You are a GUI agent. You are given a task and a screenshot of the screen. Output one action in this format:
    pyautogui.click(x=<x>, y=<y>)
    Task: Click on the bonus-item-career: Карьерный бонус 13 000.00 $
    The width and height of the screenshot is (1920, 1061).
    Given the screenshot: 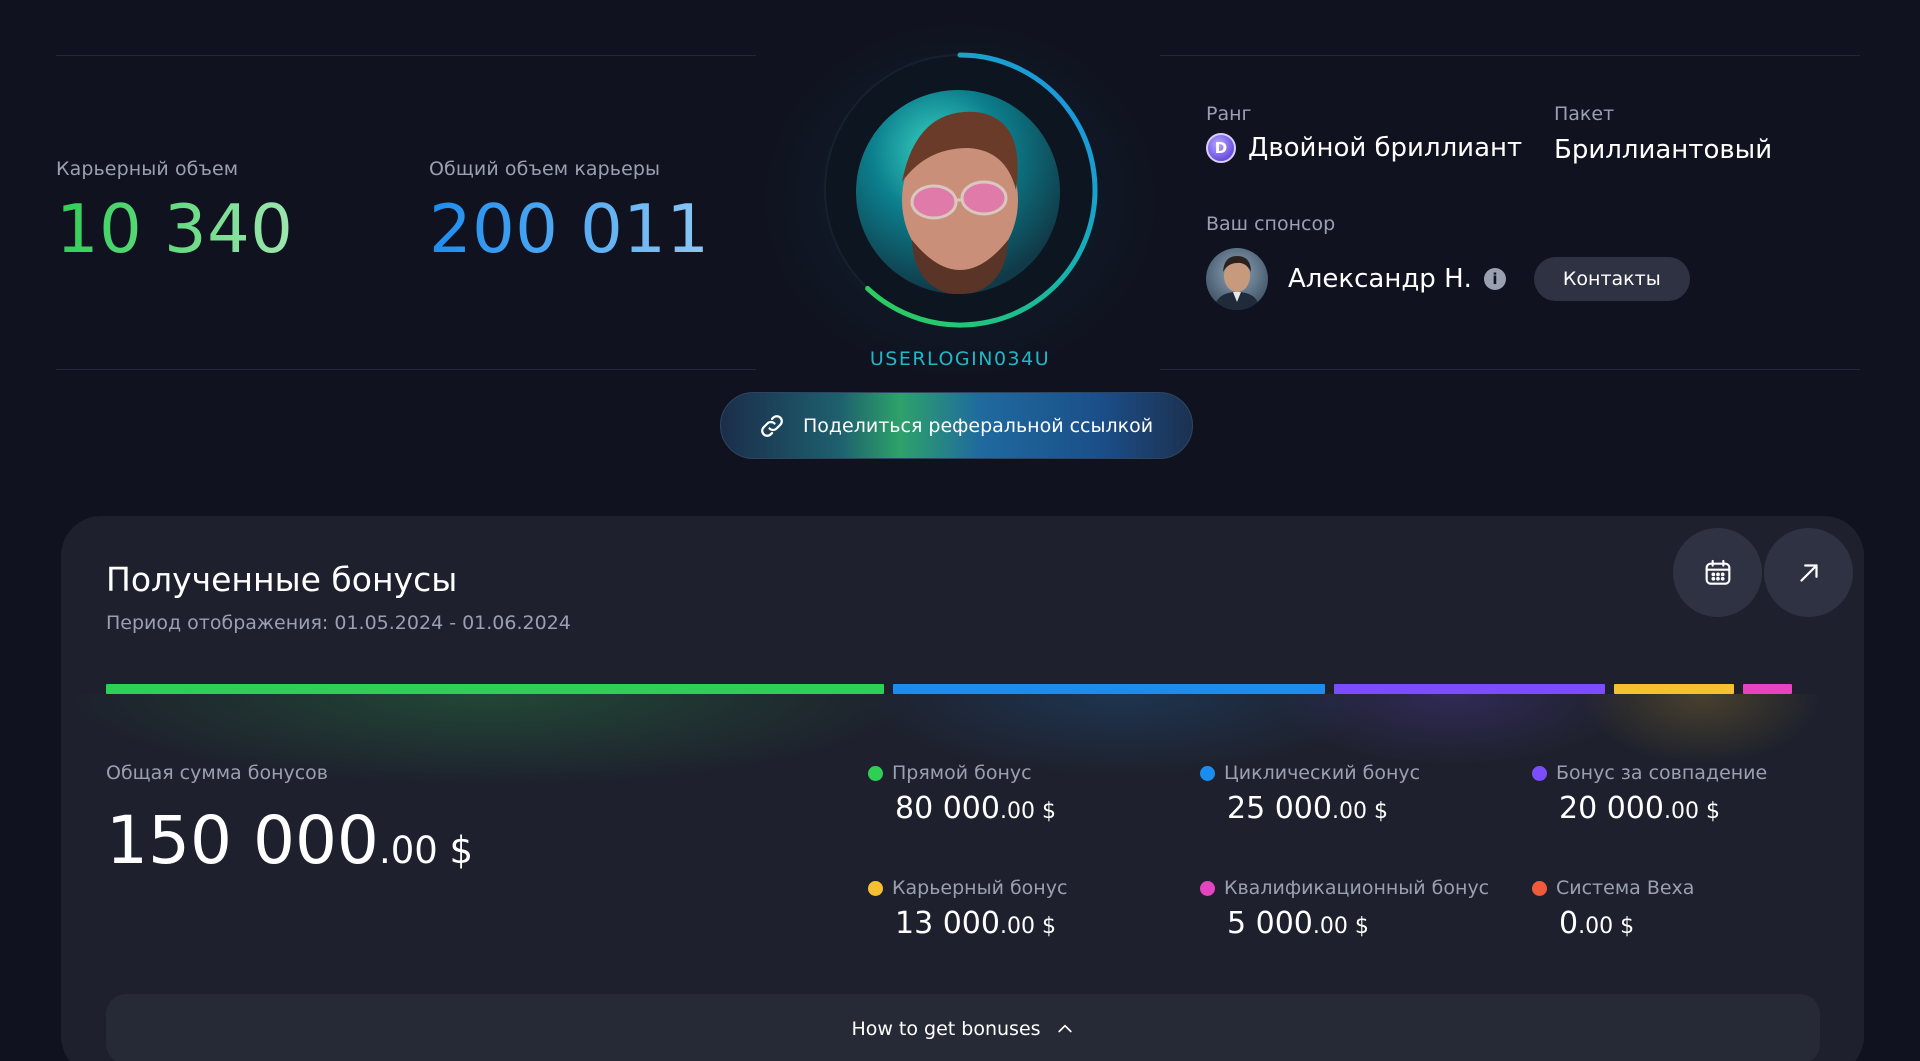 What is the action you would take?
    pyautogui.click(x=1028, y=908)
    